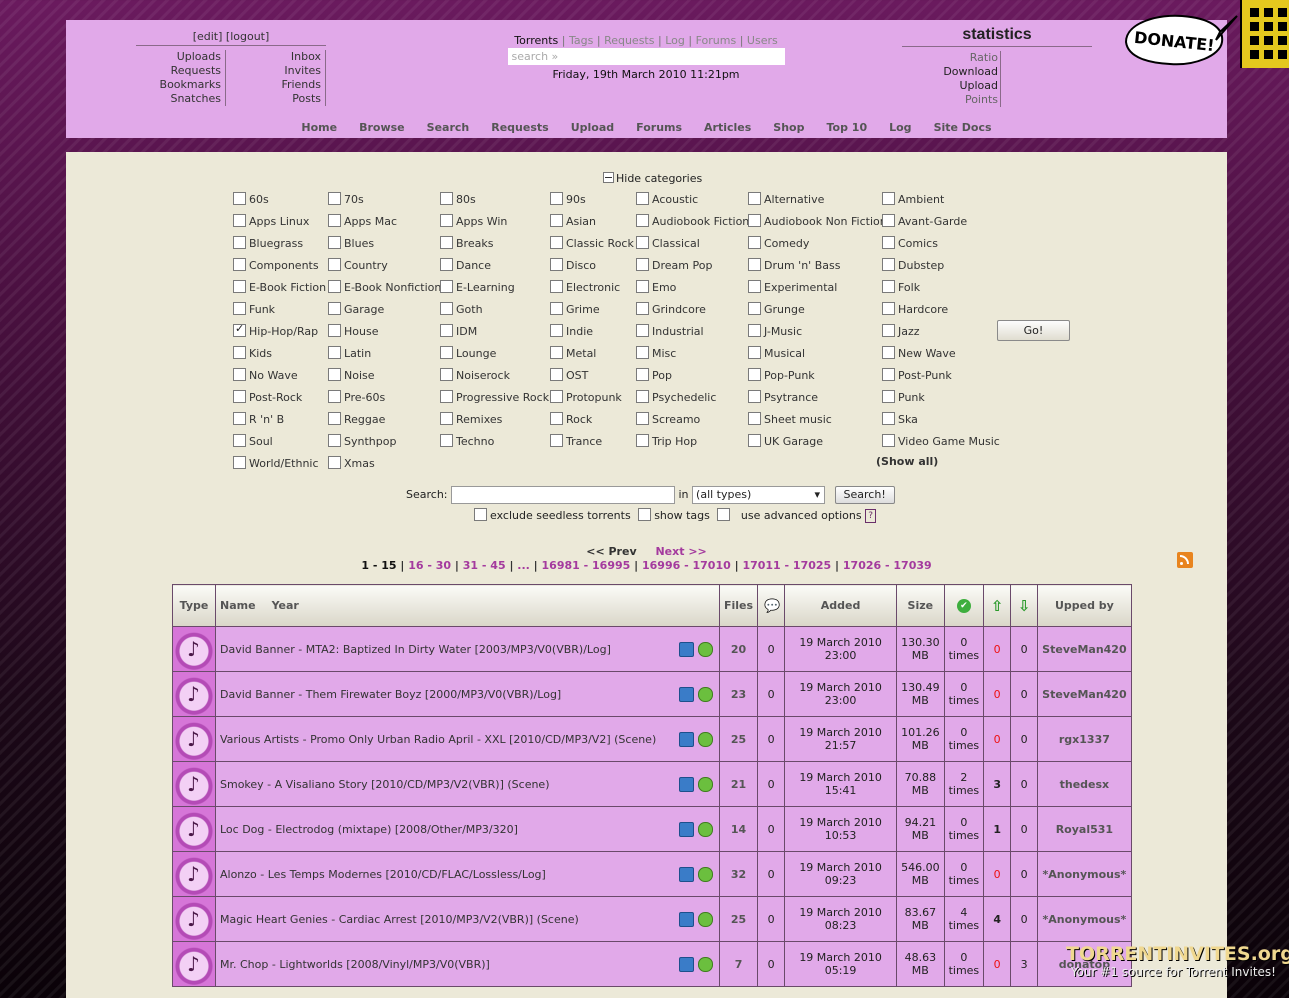 The image size is (1289, 998). I want to click on category-checkbox: Folk, so click(901, 287).